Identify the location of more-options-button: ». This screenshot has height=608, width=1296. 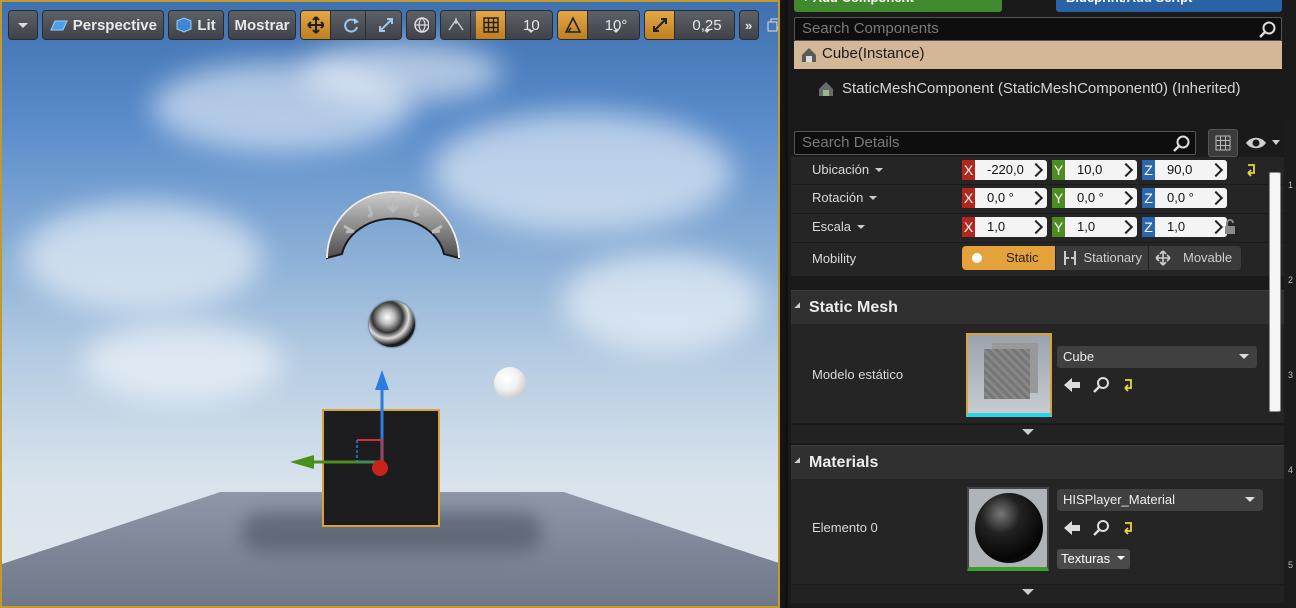
(748, 25).